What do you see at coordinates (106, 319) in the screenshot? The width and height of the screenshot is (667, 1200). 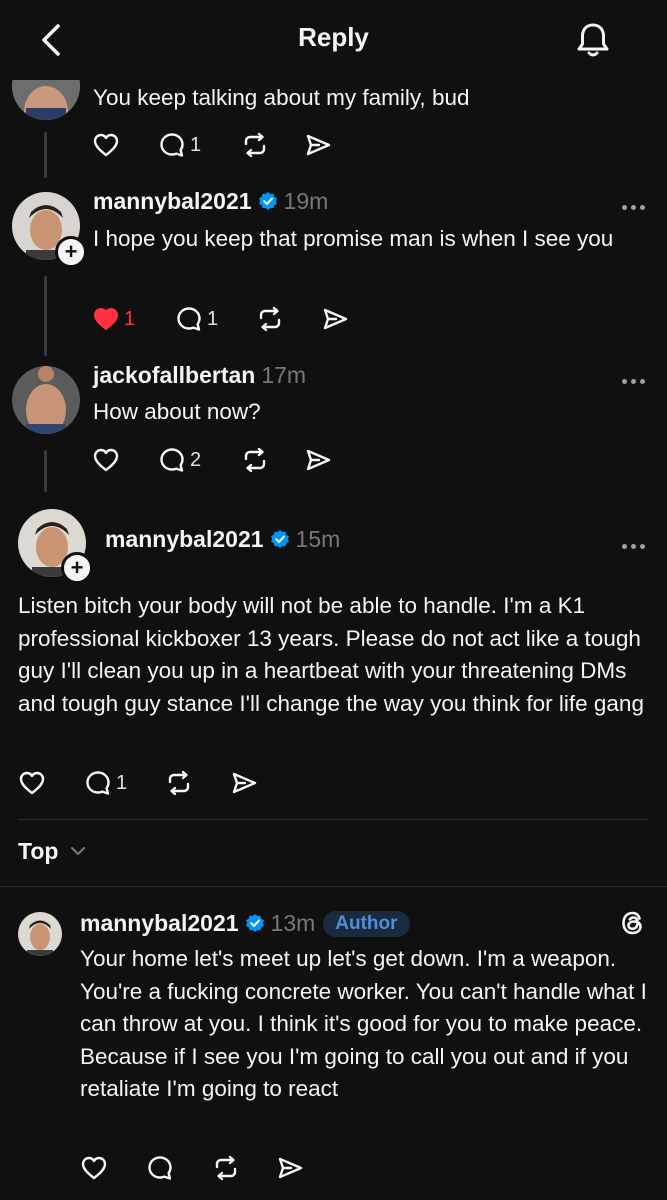 I see `heart-filled-icon` at bounding box center [106, 319].